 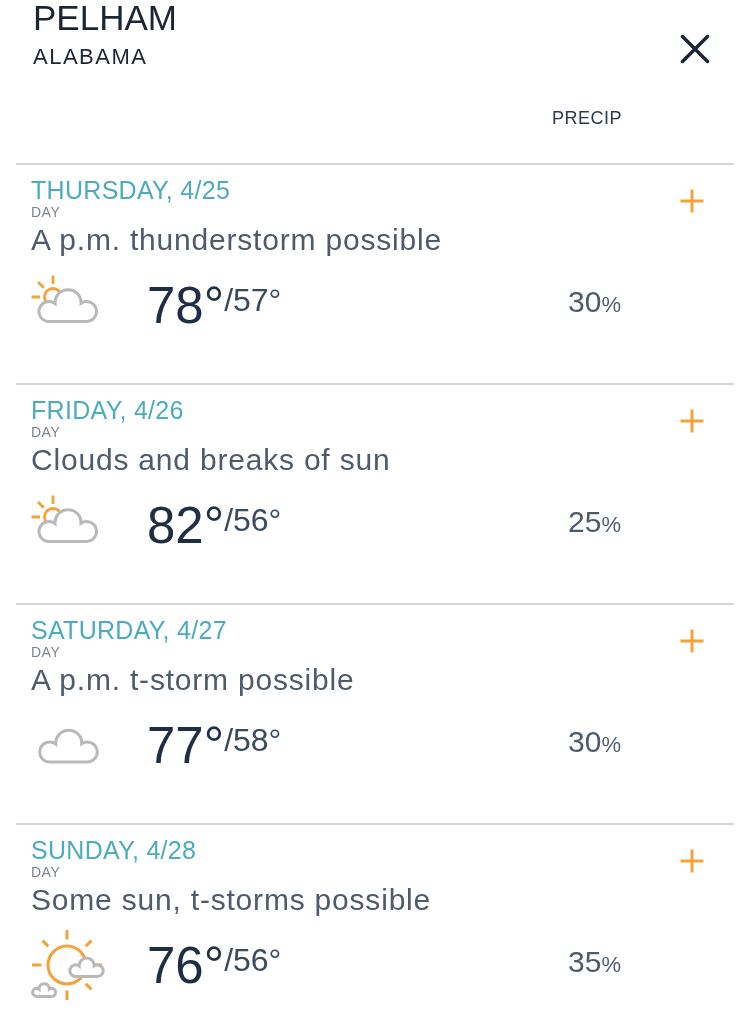 What do you see at coordinates (68, 746) in the screenshot?
I see `cloud-icon` at bounding box center [68, 746].